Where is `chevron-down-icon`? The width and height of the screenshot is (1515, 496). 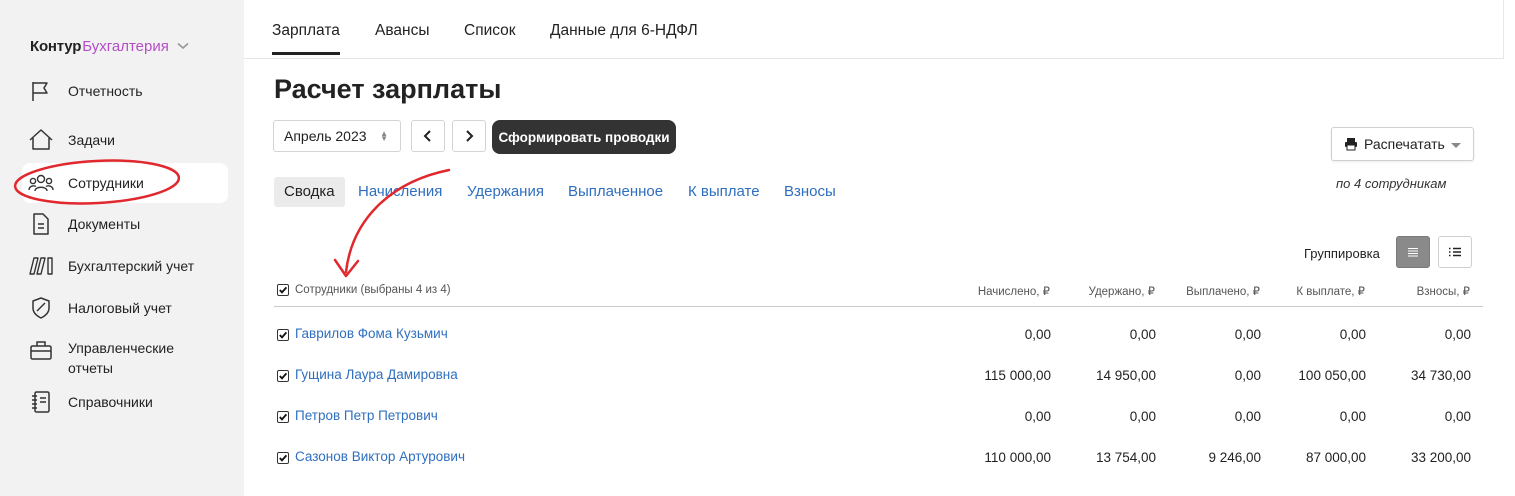
chevron-down-icon is located at coordinates (183, 46).